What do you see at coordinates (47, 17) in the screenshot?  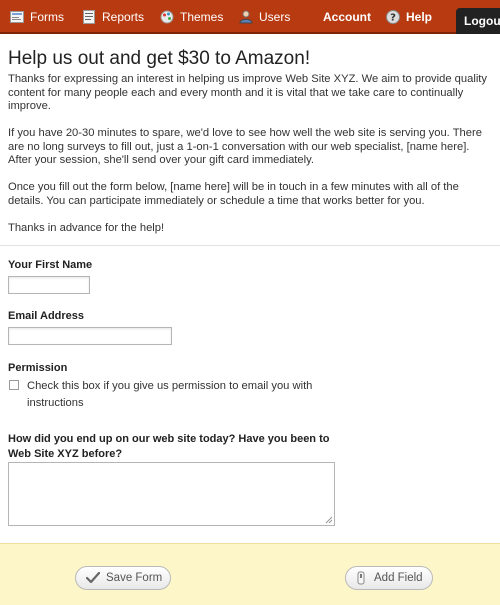 I see `nav-forms-label: Forms` at bounding box center [47, 17].